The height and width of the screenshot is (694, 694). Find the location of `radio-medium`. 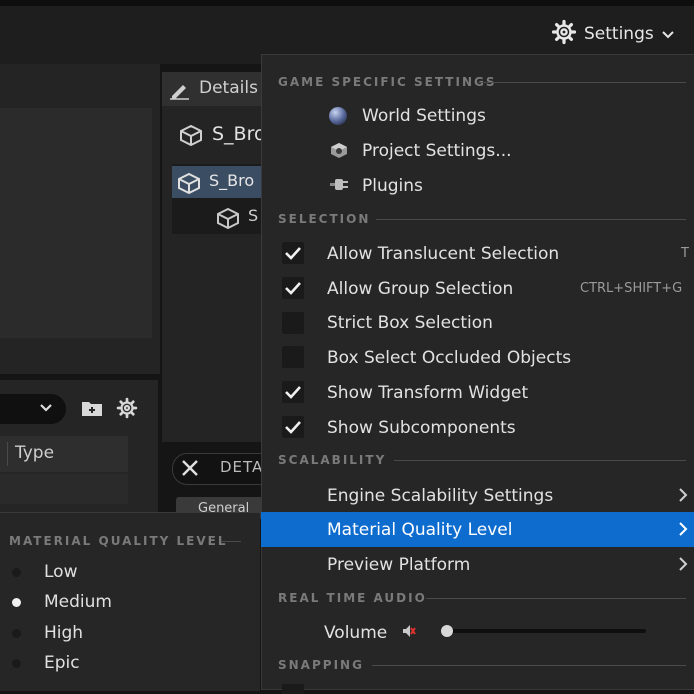

radio-medium is located at coordinates (16, 602).